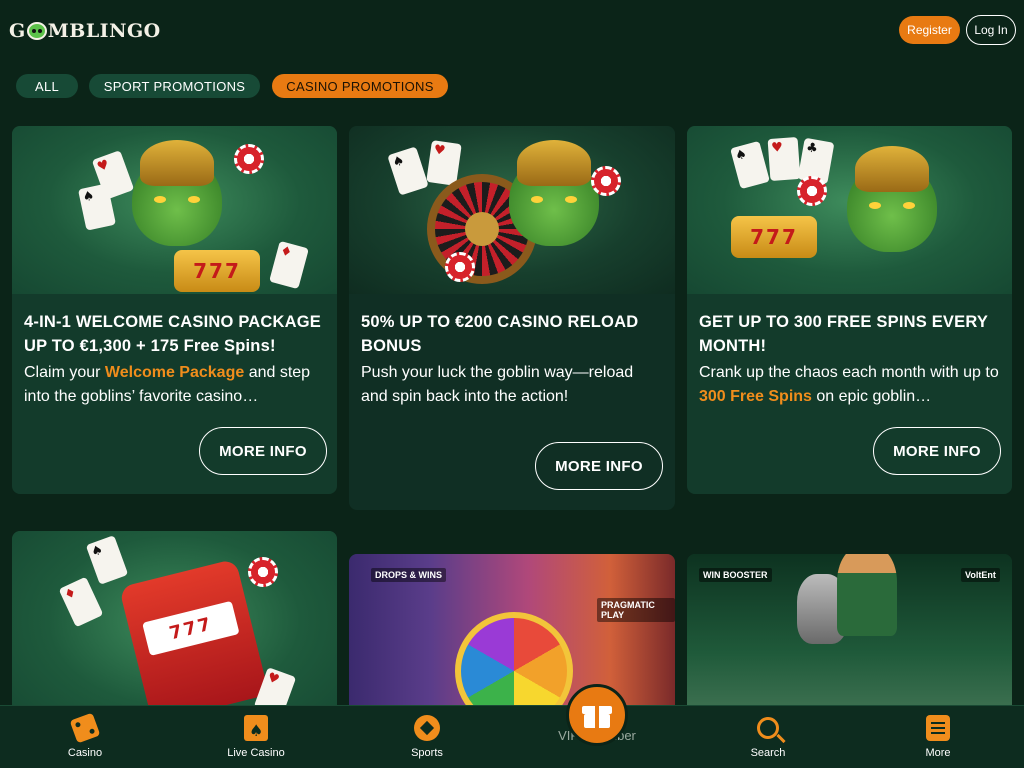 The image size is (1024, 768). What do you see at coordinates (360, 86) in the screenshot?
I see `tab-casino-promotions: CASINO PROMOTIONS` at bounding box center [360, 86].